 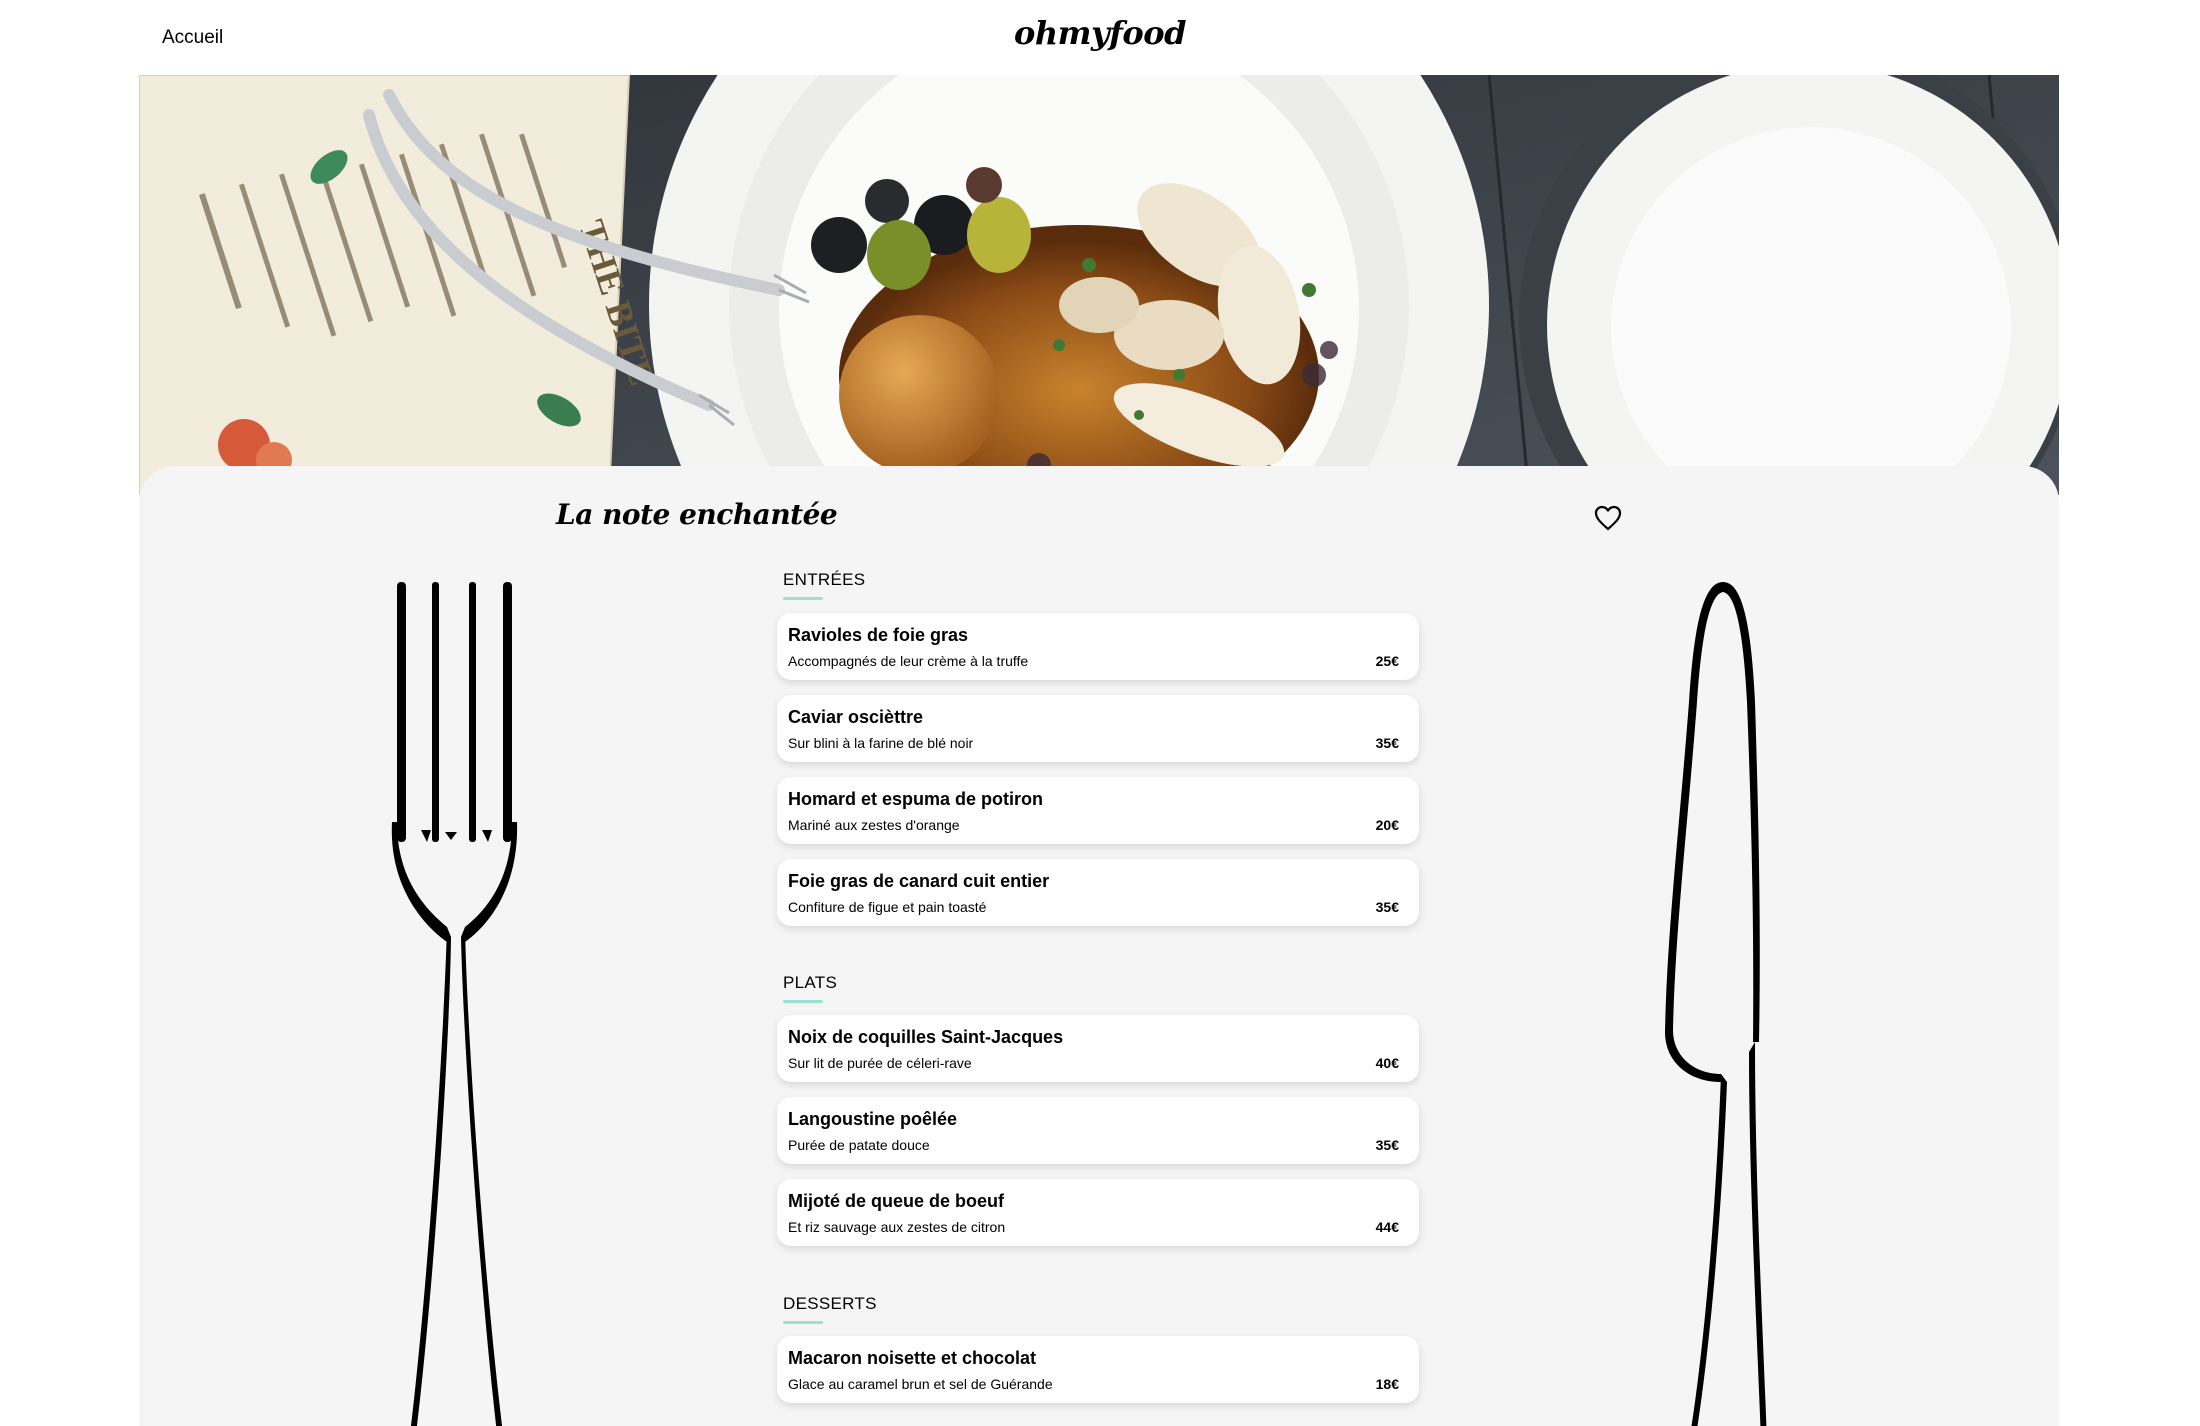 I want to click on dish-description: Confiture de figue et pain toasté, so click(x=887, y=907).